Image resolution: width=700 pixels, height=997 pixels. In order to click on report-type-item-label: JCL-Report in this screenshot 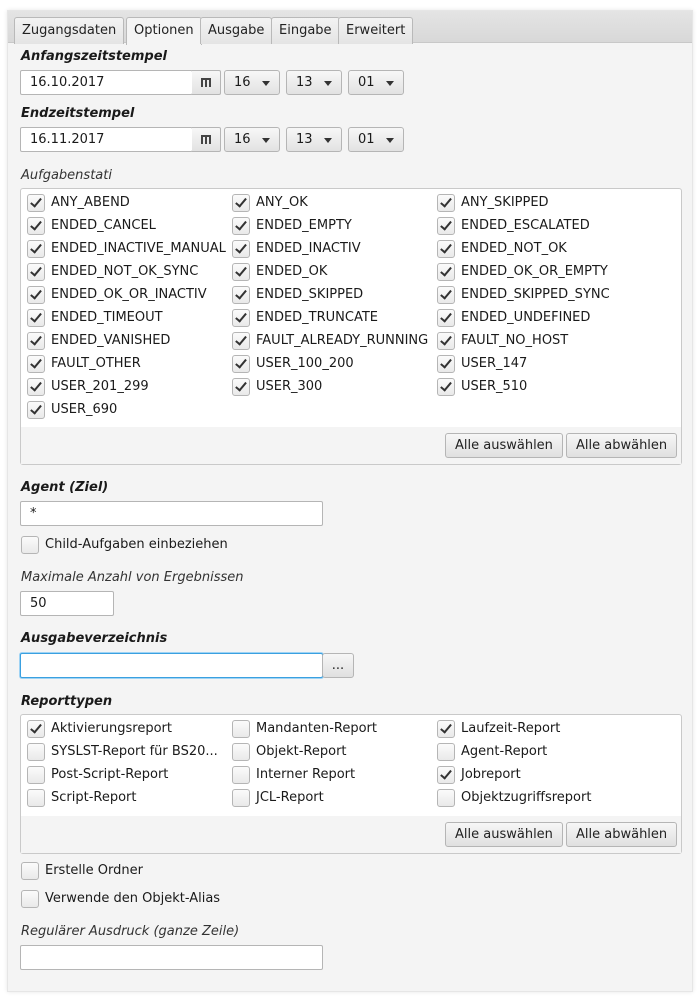, I will do `click(290, 797)`.